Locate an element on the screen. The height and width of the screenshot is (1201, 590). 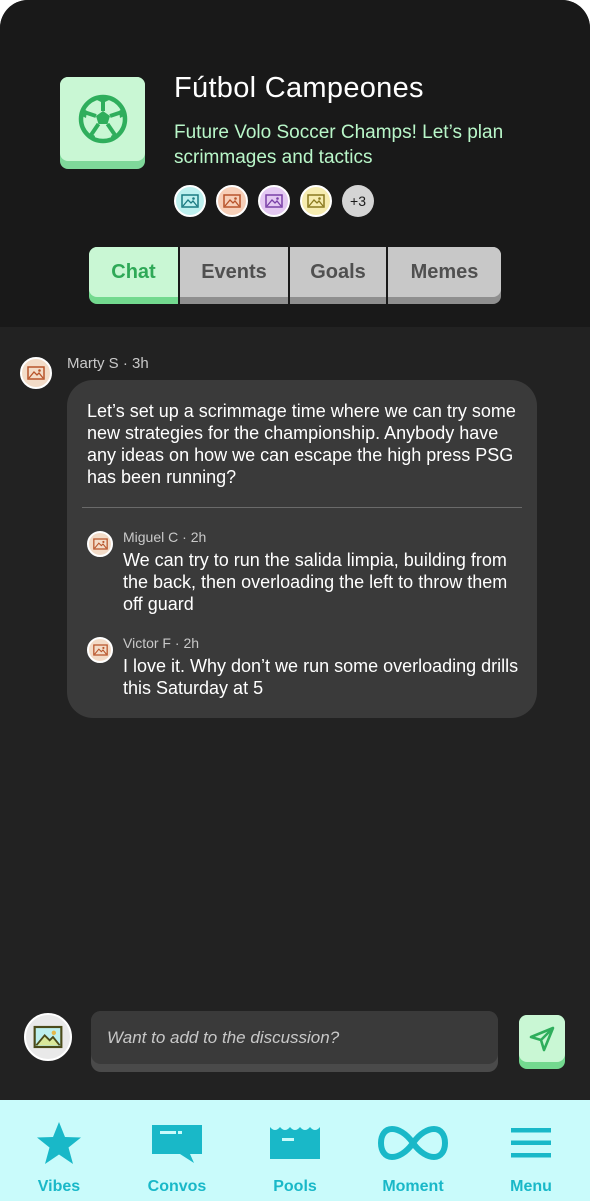
nav-pools: Pools is located at coordinates (295, 1150).